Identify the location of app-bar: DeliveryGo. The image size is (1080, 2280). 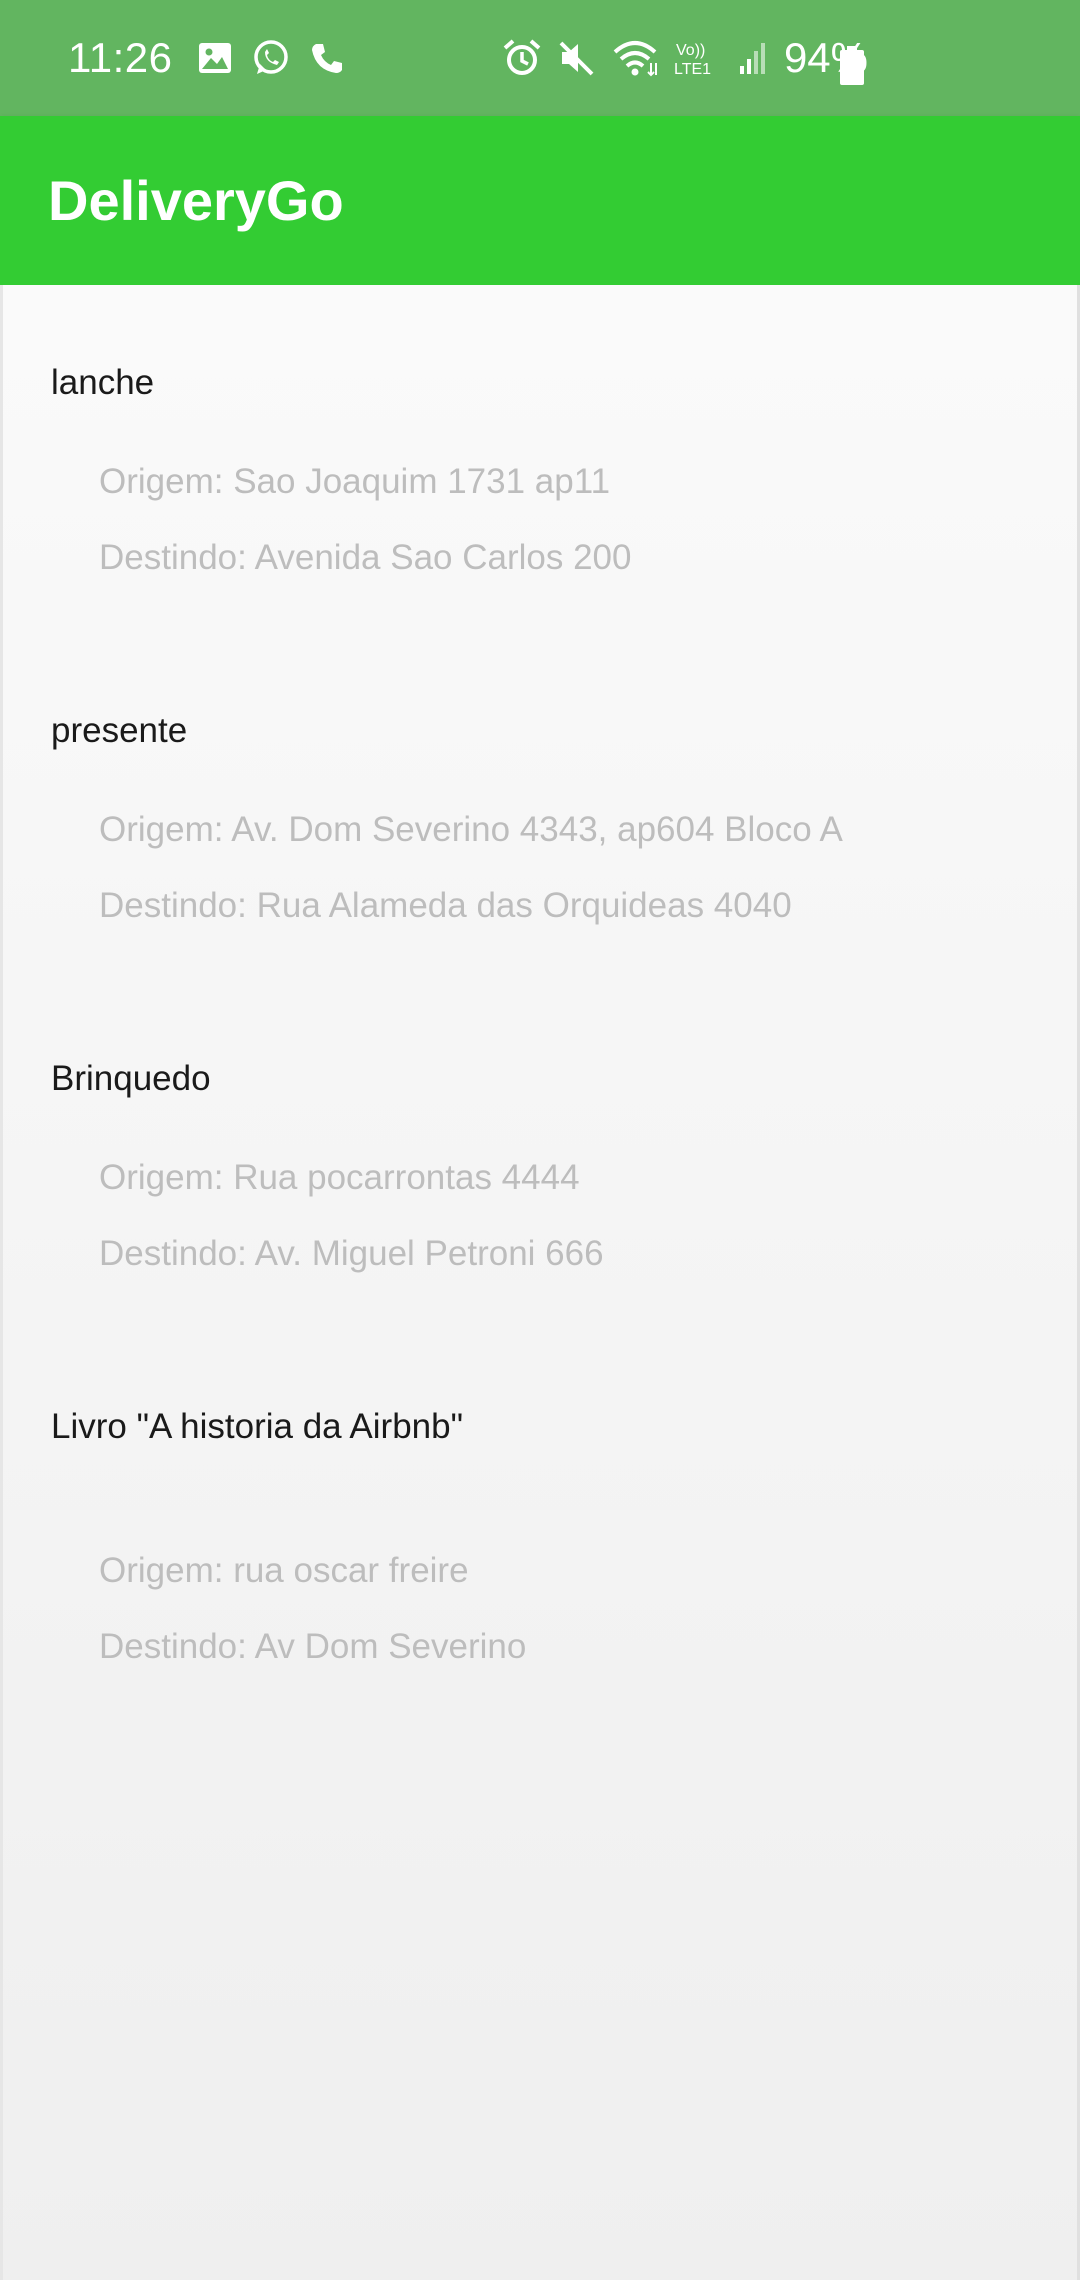
(540, 200).